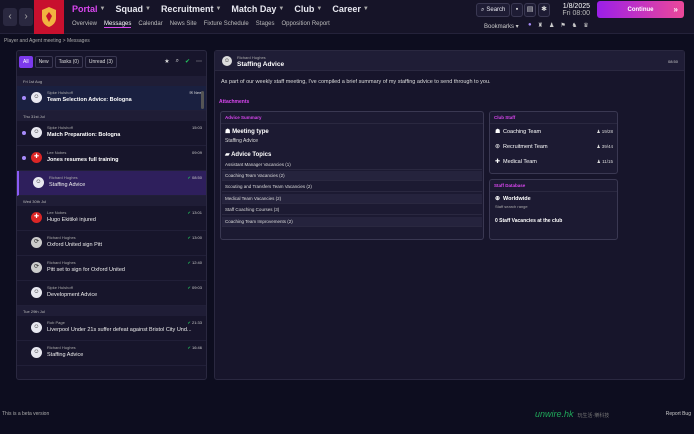 This screenshot has width=694, height=434. Describe the element at coordinates (350, 9) in the screenshot. I see `menu-career: Career ▼` at that location.